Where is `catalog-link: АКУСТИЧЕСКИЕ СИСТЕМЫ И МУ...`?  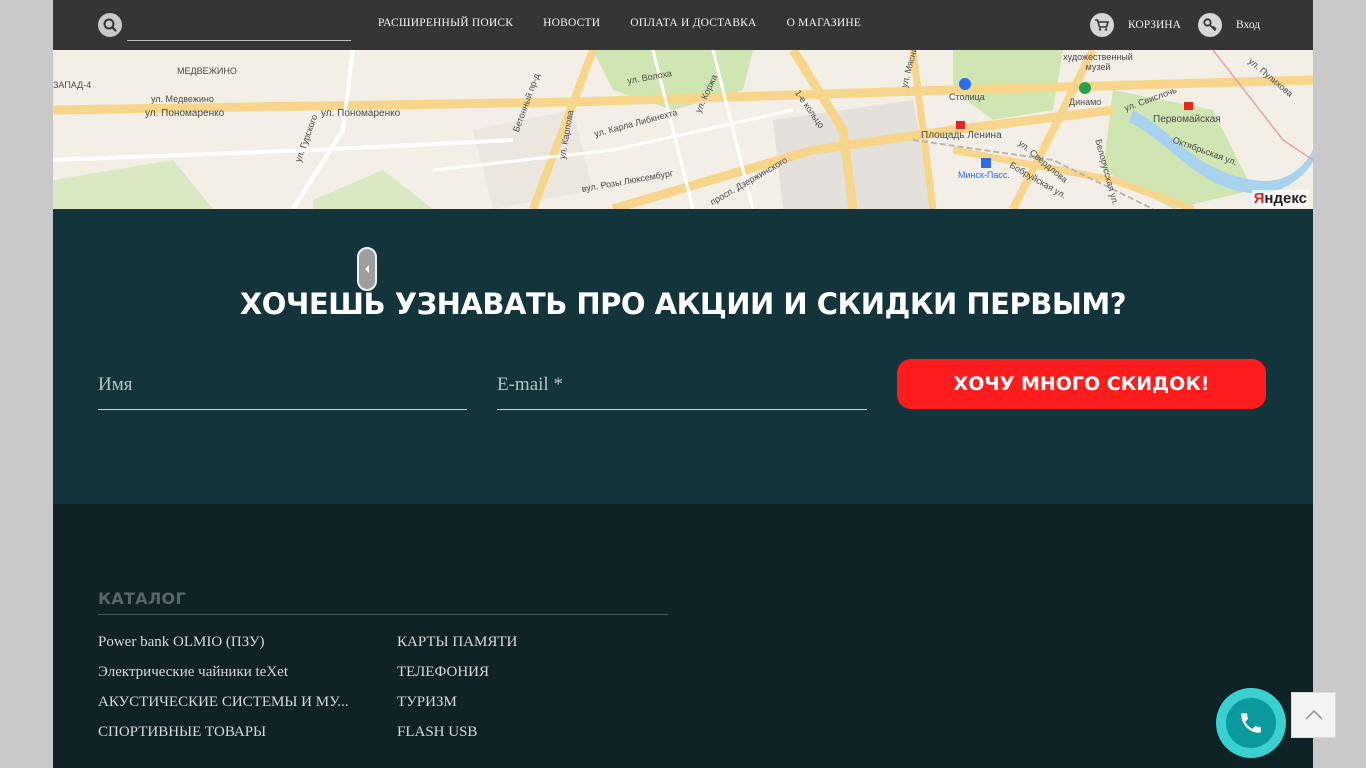
catalog-link: АКУСТИЧЕСКИЕ СИСТЕМЫ И МУ... is located at coordinates (223, 702).